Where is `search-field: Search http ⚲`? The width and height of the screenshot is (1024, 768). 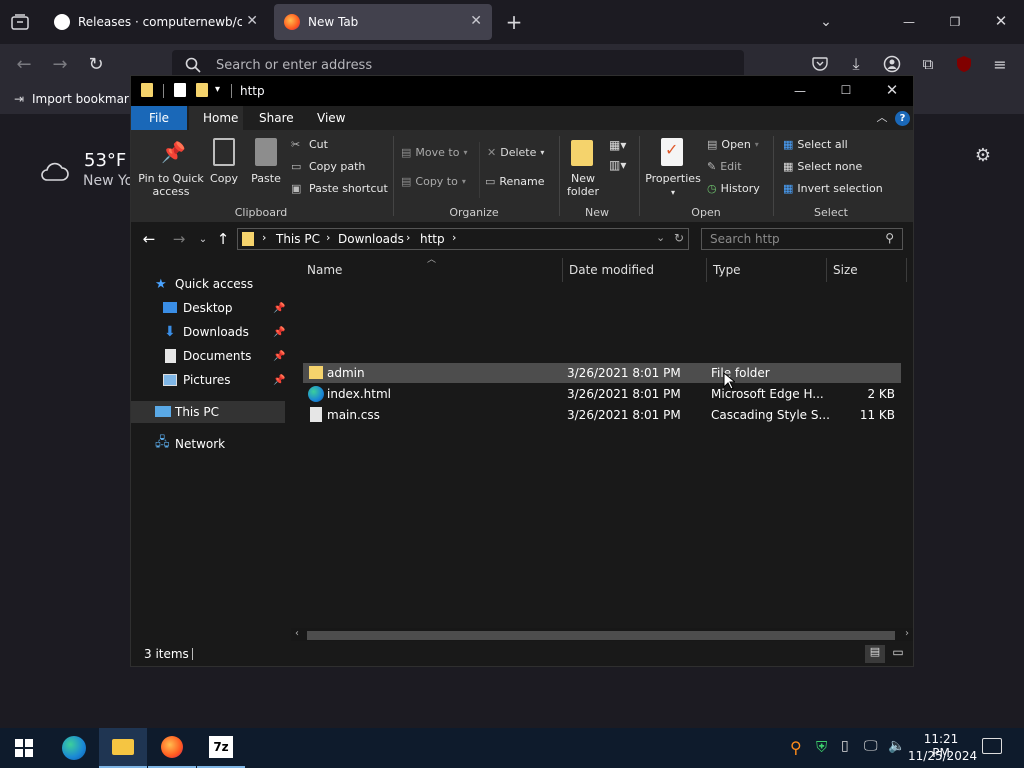
search-field: Search http ⚲ is located at coordinates (802, 239).